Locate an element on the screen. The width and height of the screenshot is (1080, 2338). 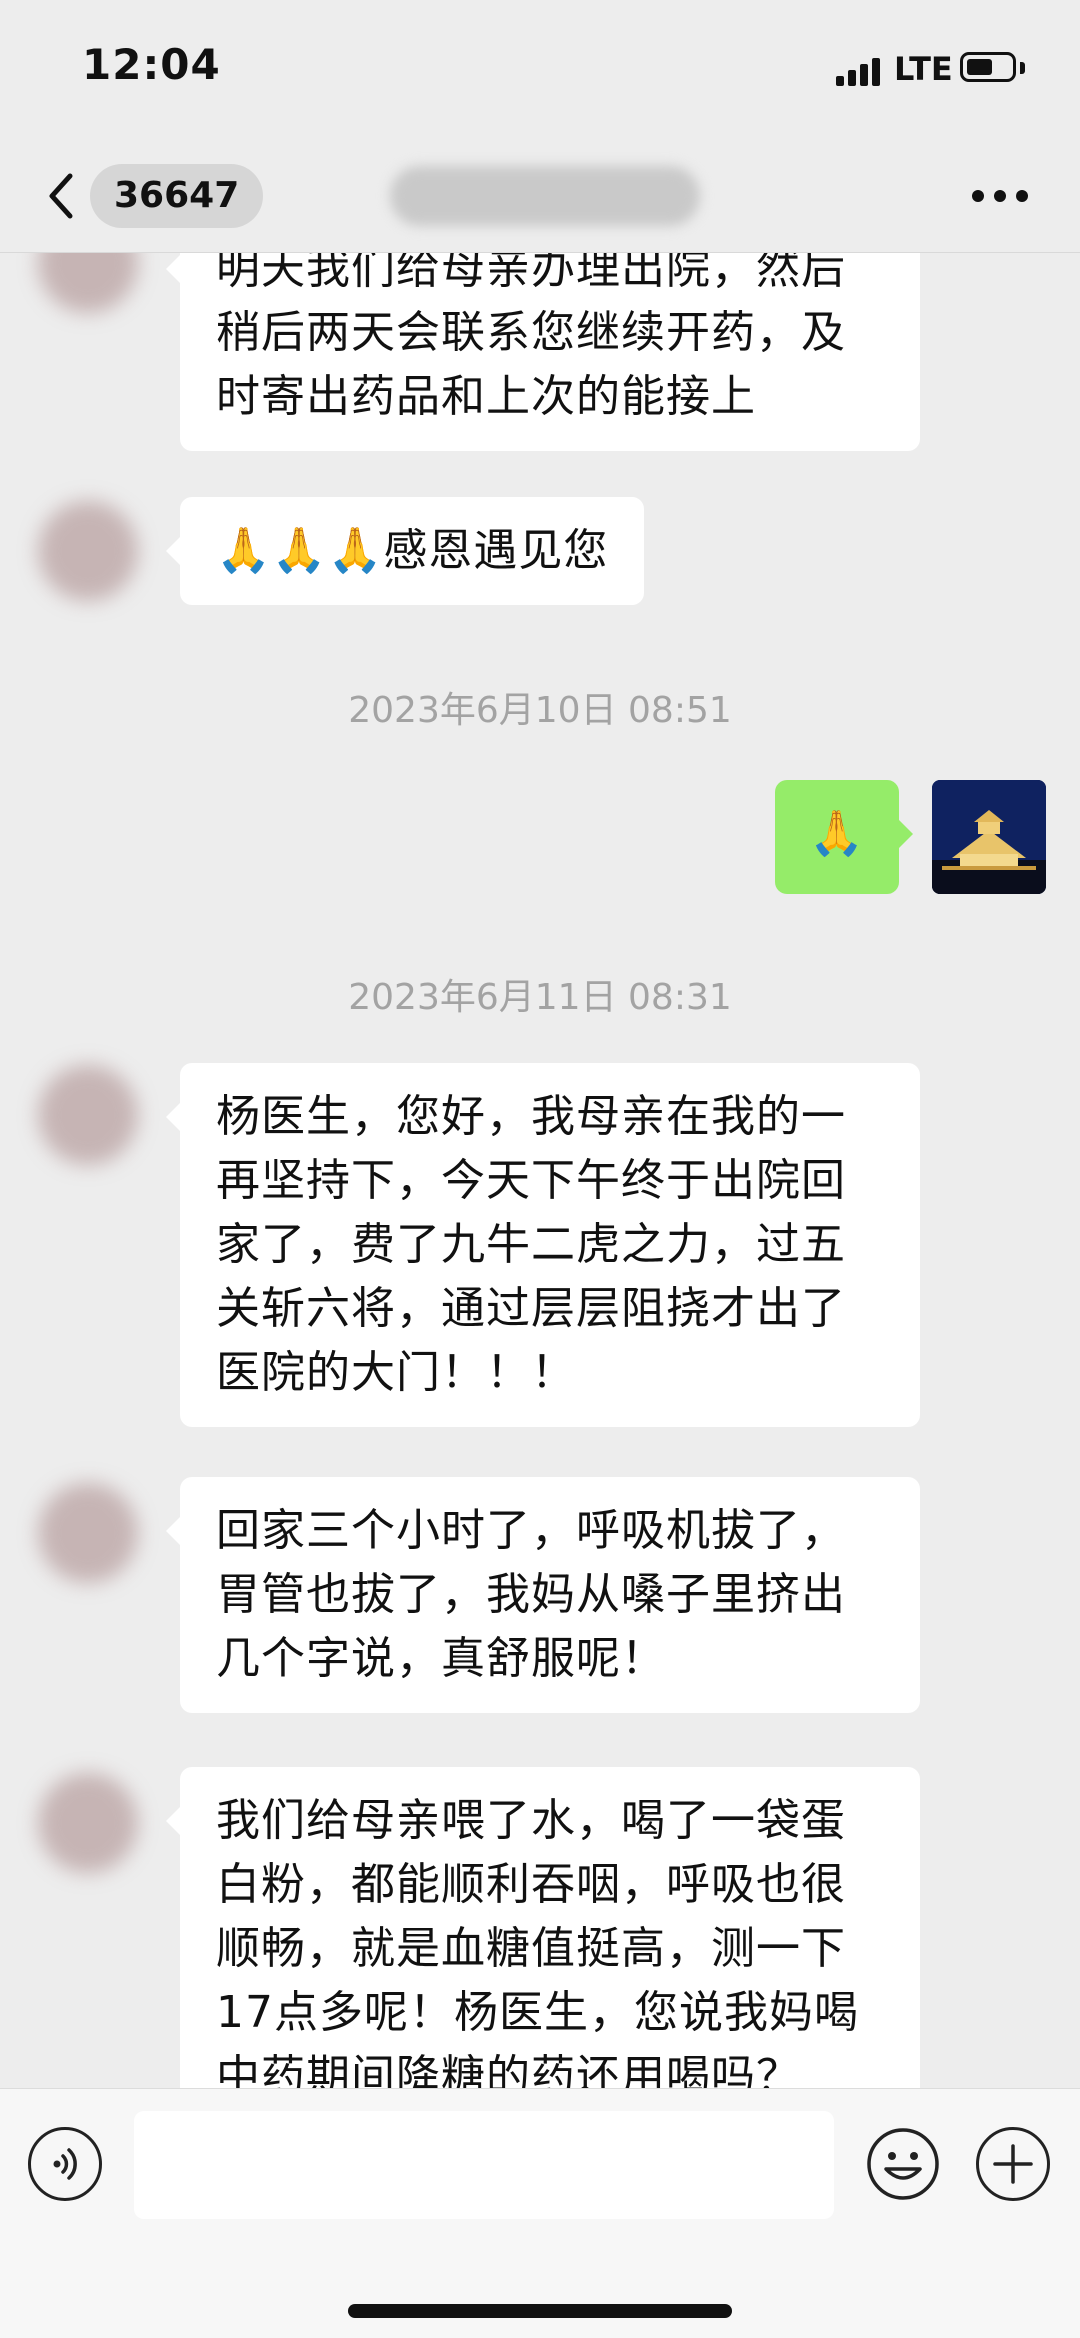
battery-icon is located at coordinates (988, 67).